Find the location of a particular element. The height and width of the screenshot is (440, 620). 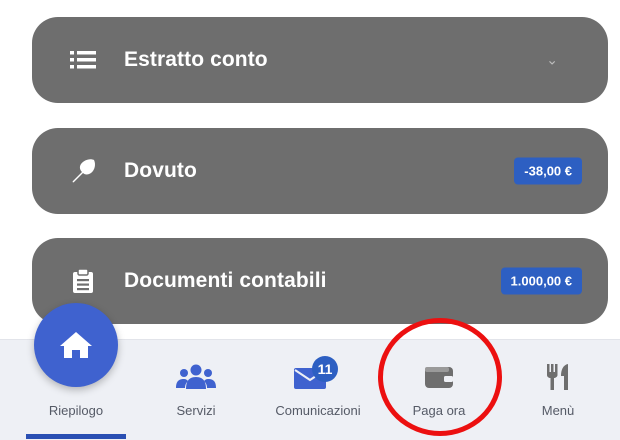

home-icon is located at coordinates (76, 345).